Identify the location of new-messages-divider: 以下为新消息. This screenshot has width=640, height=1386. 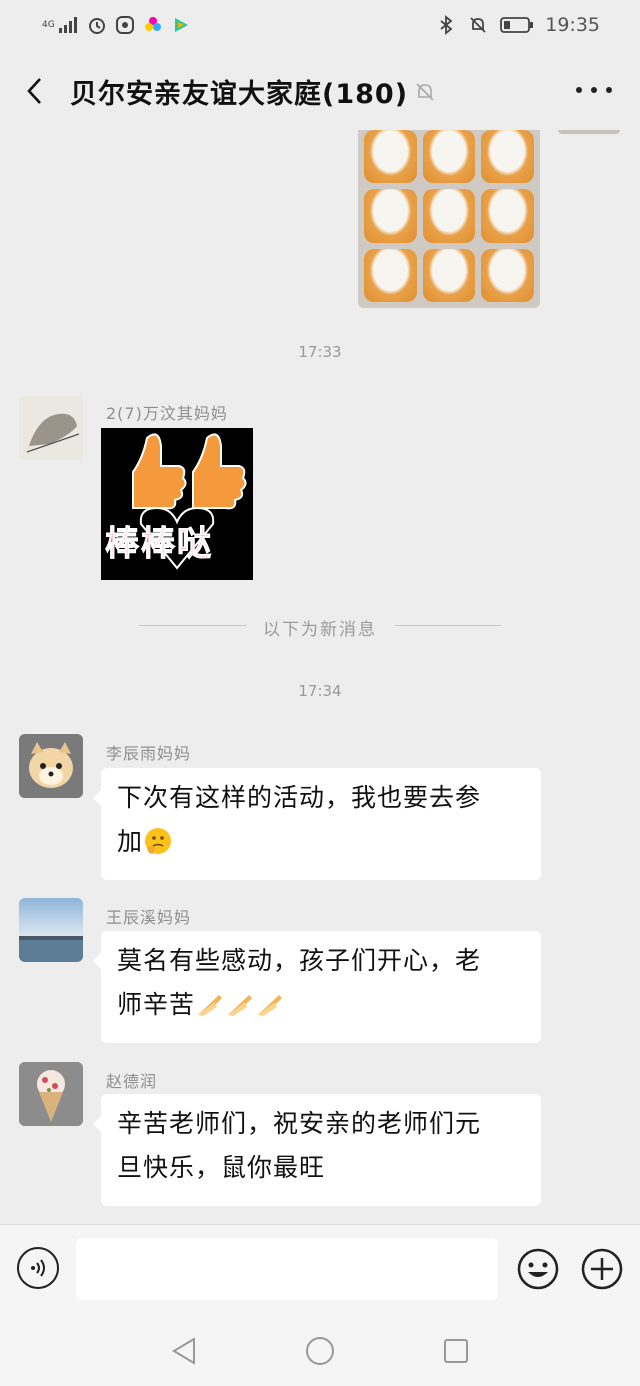
(320, 626).